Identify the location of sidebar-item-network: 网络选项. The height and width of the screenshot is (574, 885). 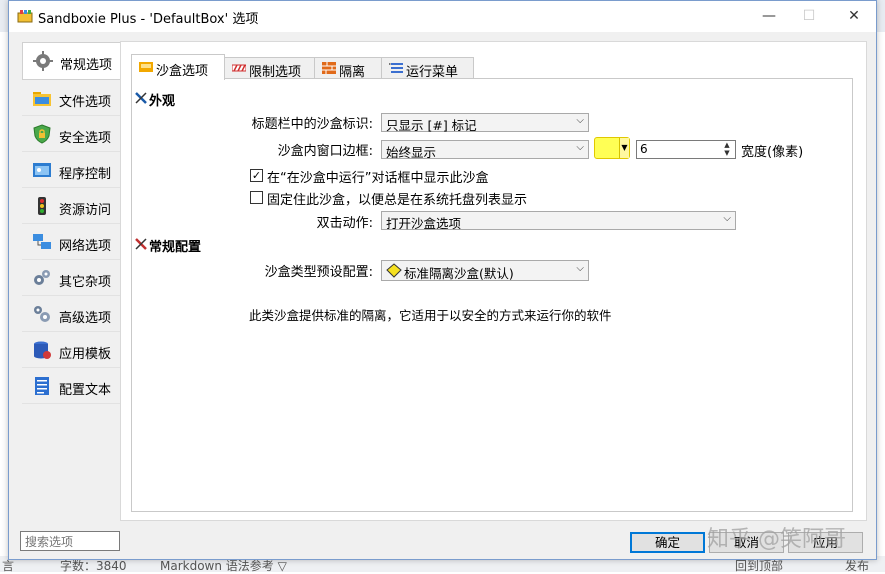
(71, 242).